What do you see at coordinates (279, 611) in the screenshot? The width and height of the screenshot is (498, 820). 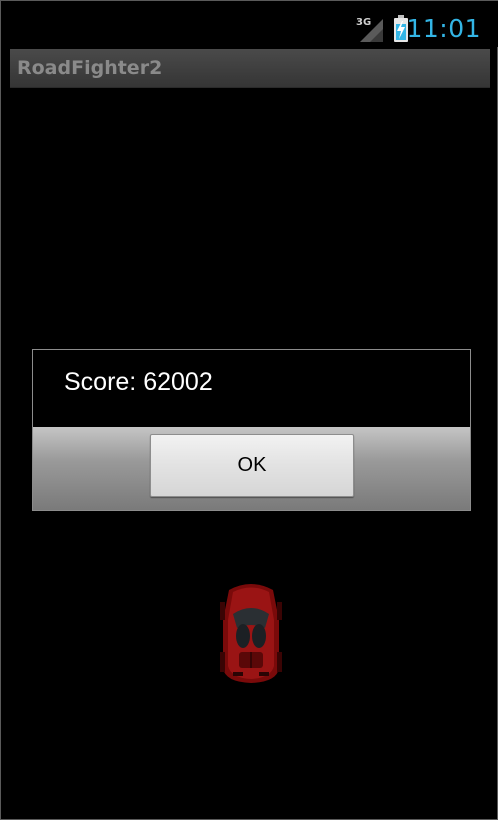 I see `car-wheel-front-right` at bounding box center [279, 611].